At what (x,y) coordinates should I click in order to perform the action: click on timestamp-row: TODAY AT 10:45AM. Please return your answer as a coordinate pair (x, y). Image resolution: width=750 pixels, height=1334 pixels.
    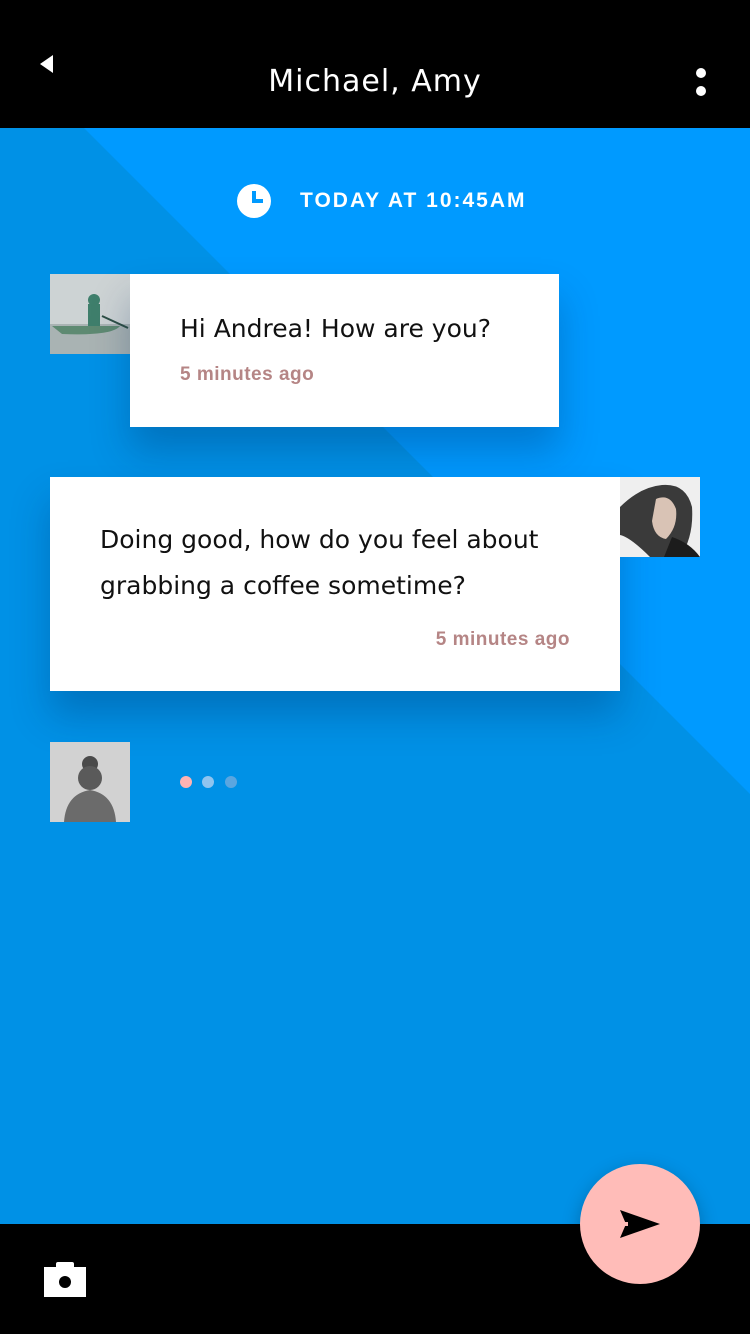
    Looking at the image, I should click on (375, 201).